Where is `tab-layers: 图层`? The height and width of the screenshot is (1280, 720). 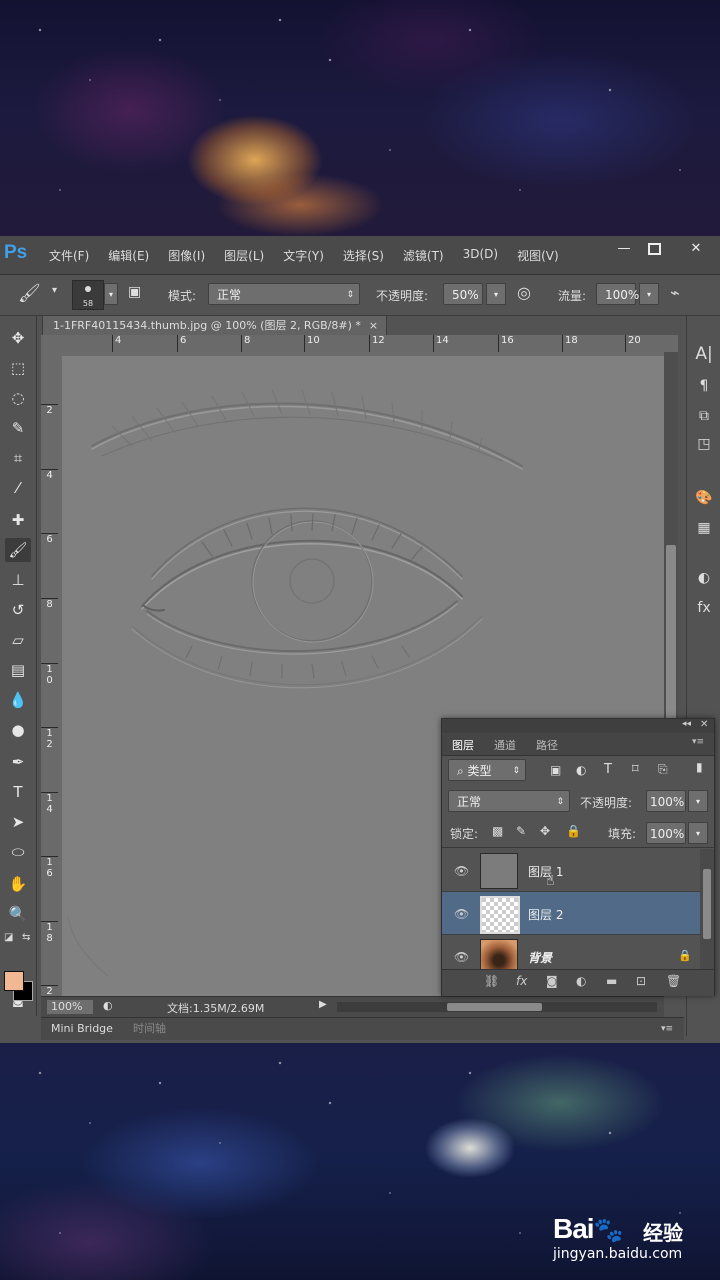
tab-layers: 图层 is located at coordinates (463, 745).